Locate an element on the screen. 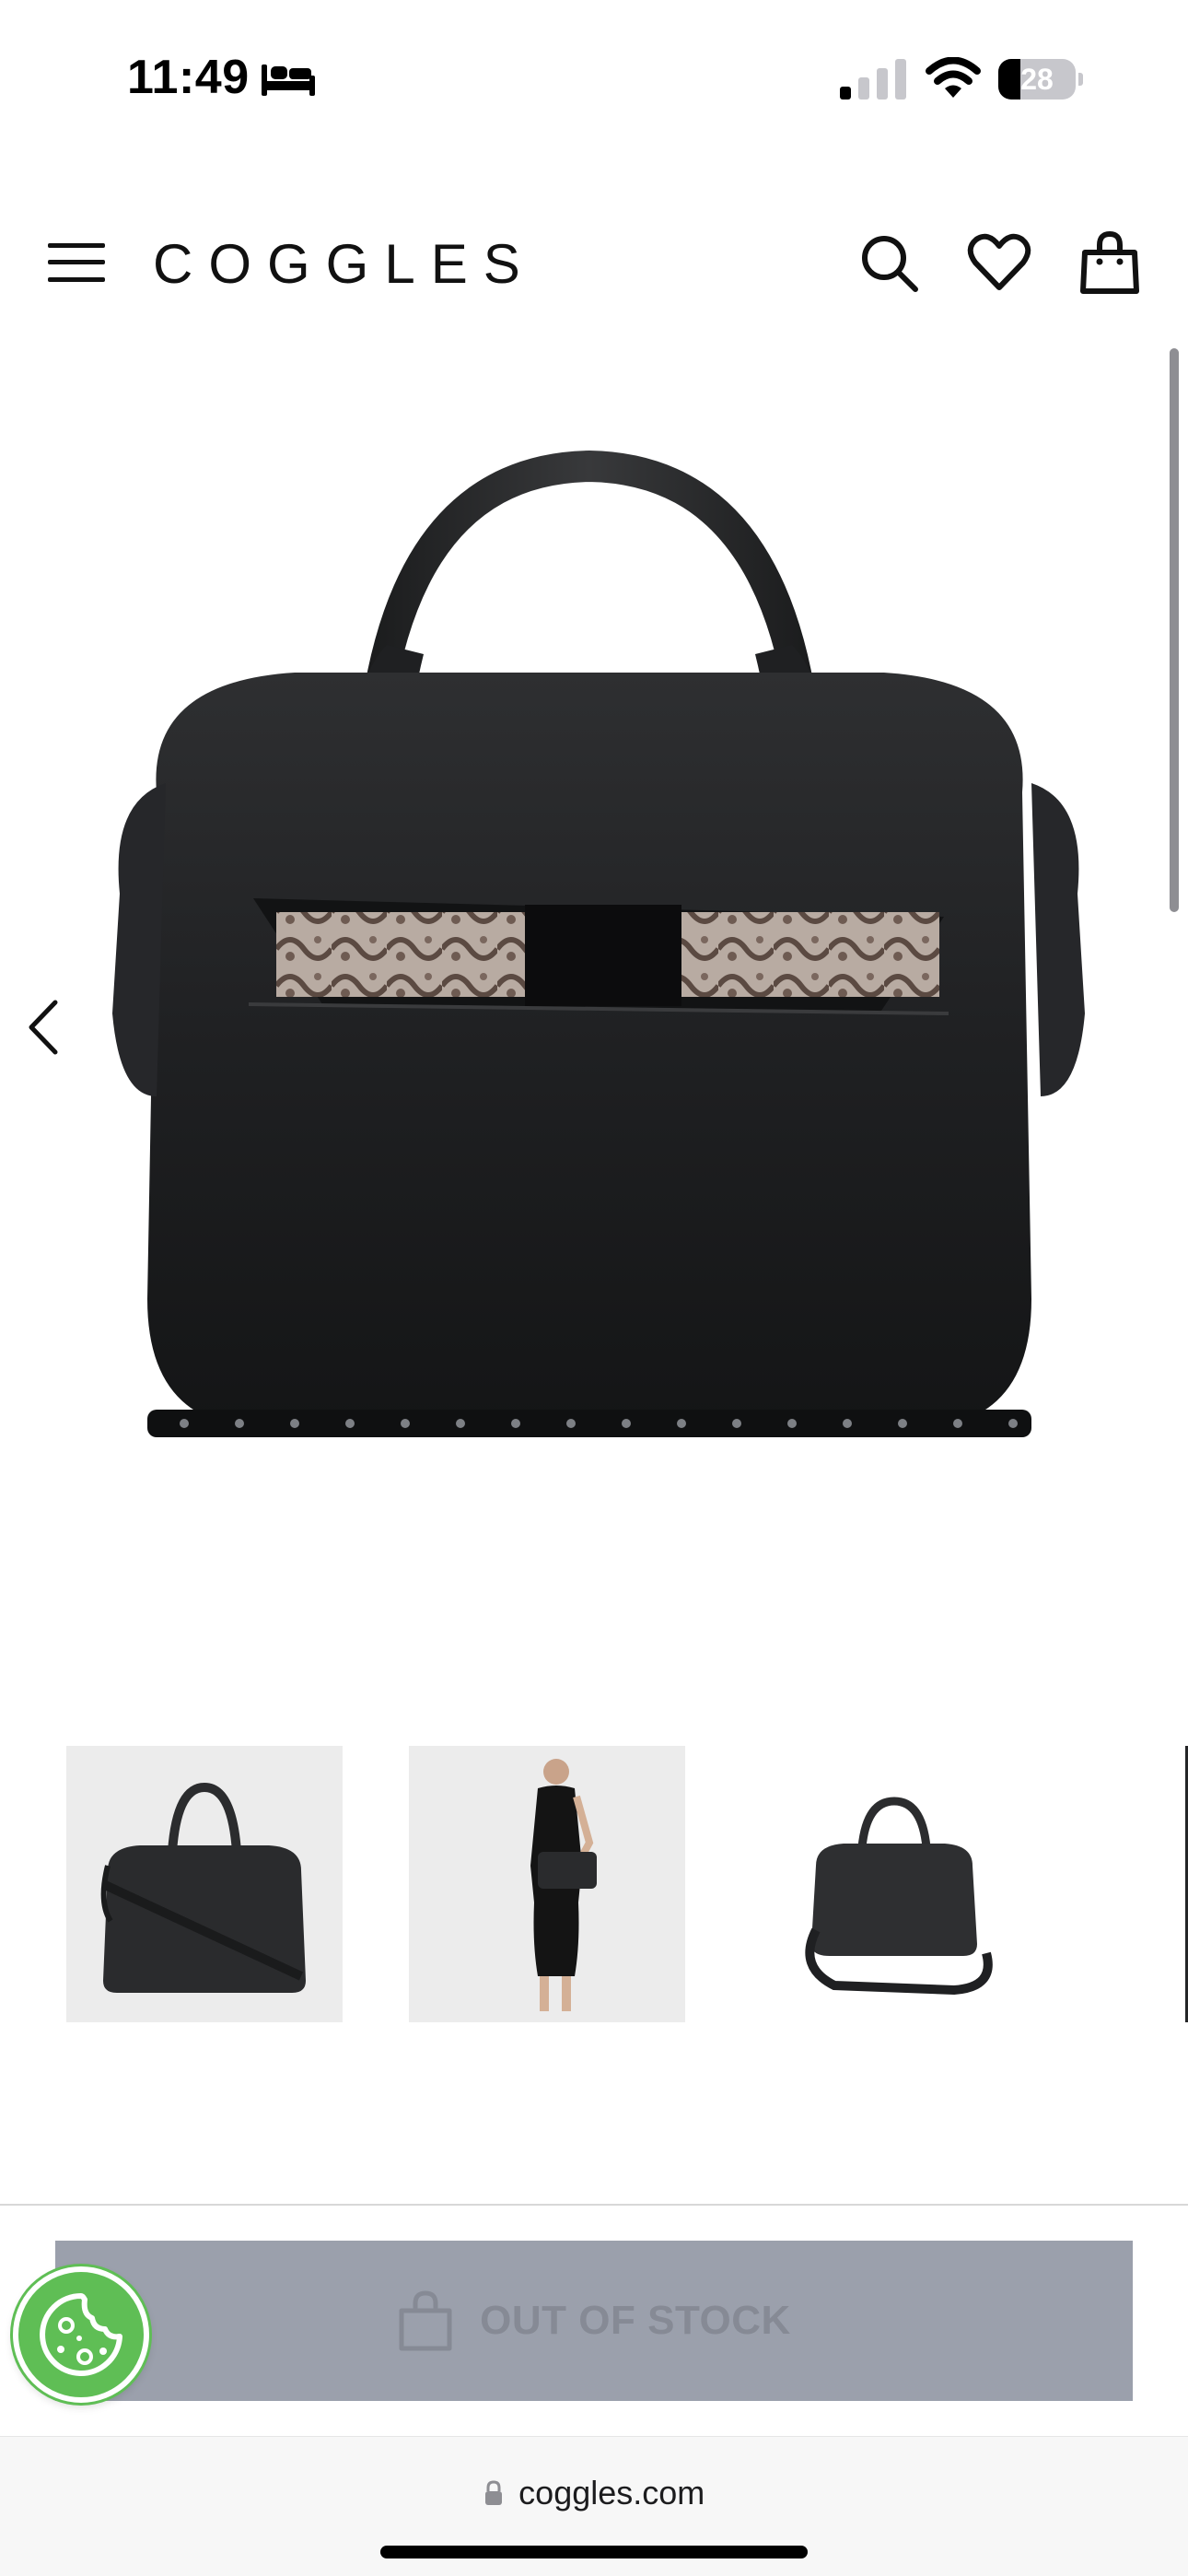 Image resolution: width=1188 pixels, height=2576 pixels. out-of-stock-button: OUT OF STOCK is located at coordinates (594, 2321).